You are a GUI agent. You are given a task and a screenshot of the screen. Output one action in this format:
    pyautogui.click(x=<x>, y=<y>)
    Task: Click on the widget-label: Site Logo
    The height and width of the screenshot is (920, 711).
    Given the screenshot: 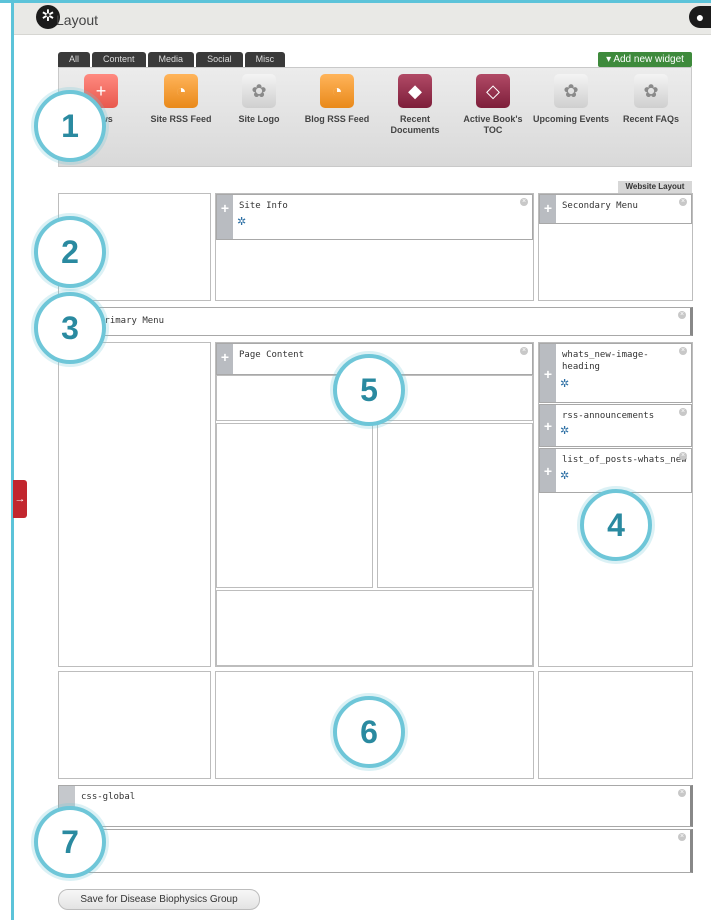 What is the action you would take?
    pyautogui.click(x=259, y=119)
    